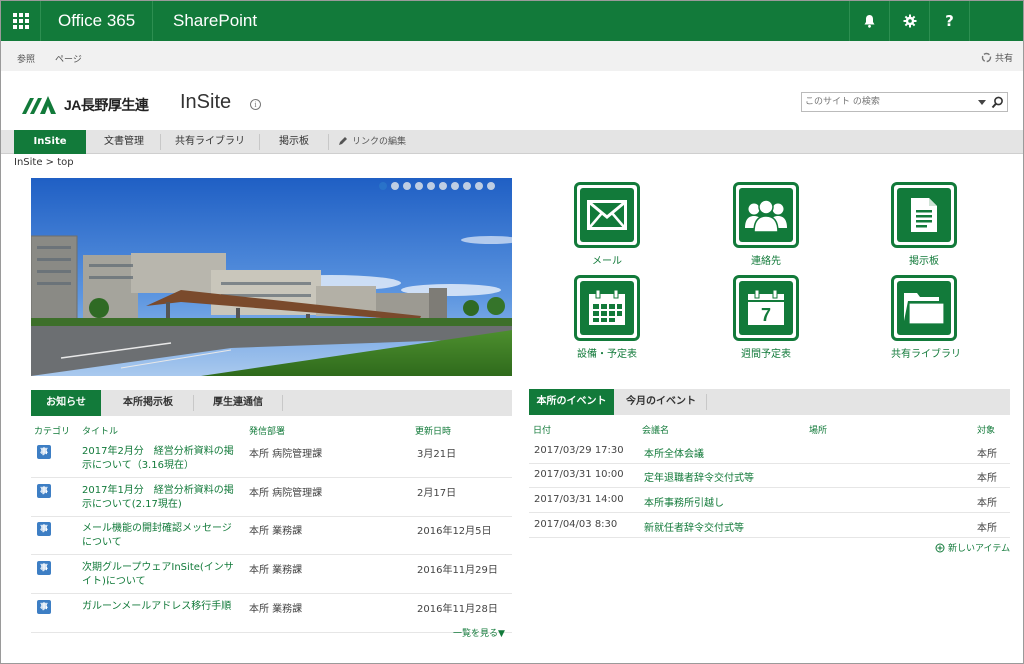  Describe the element at coordinates (986, 429) in the screenshot. I see `col-event-target: 対象` at that location.